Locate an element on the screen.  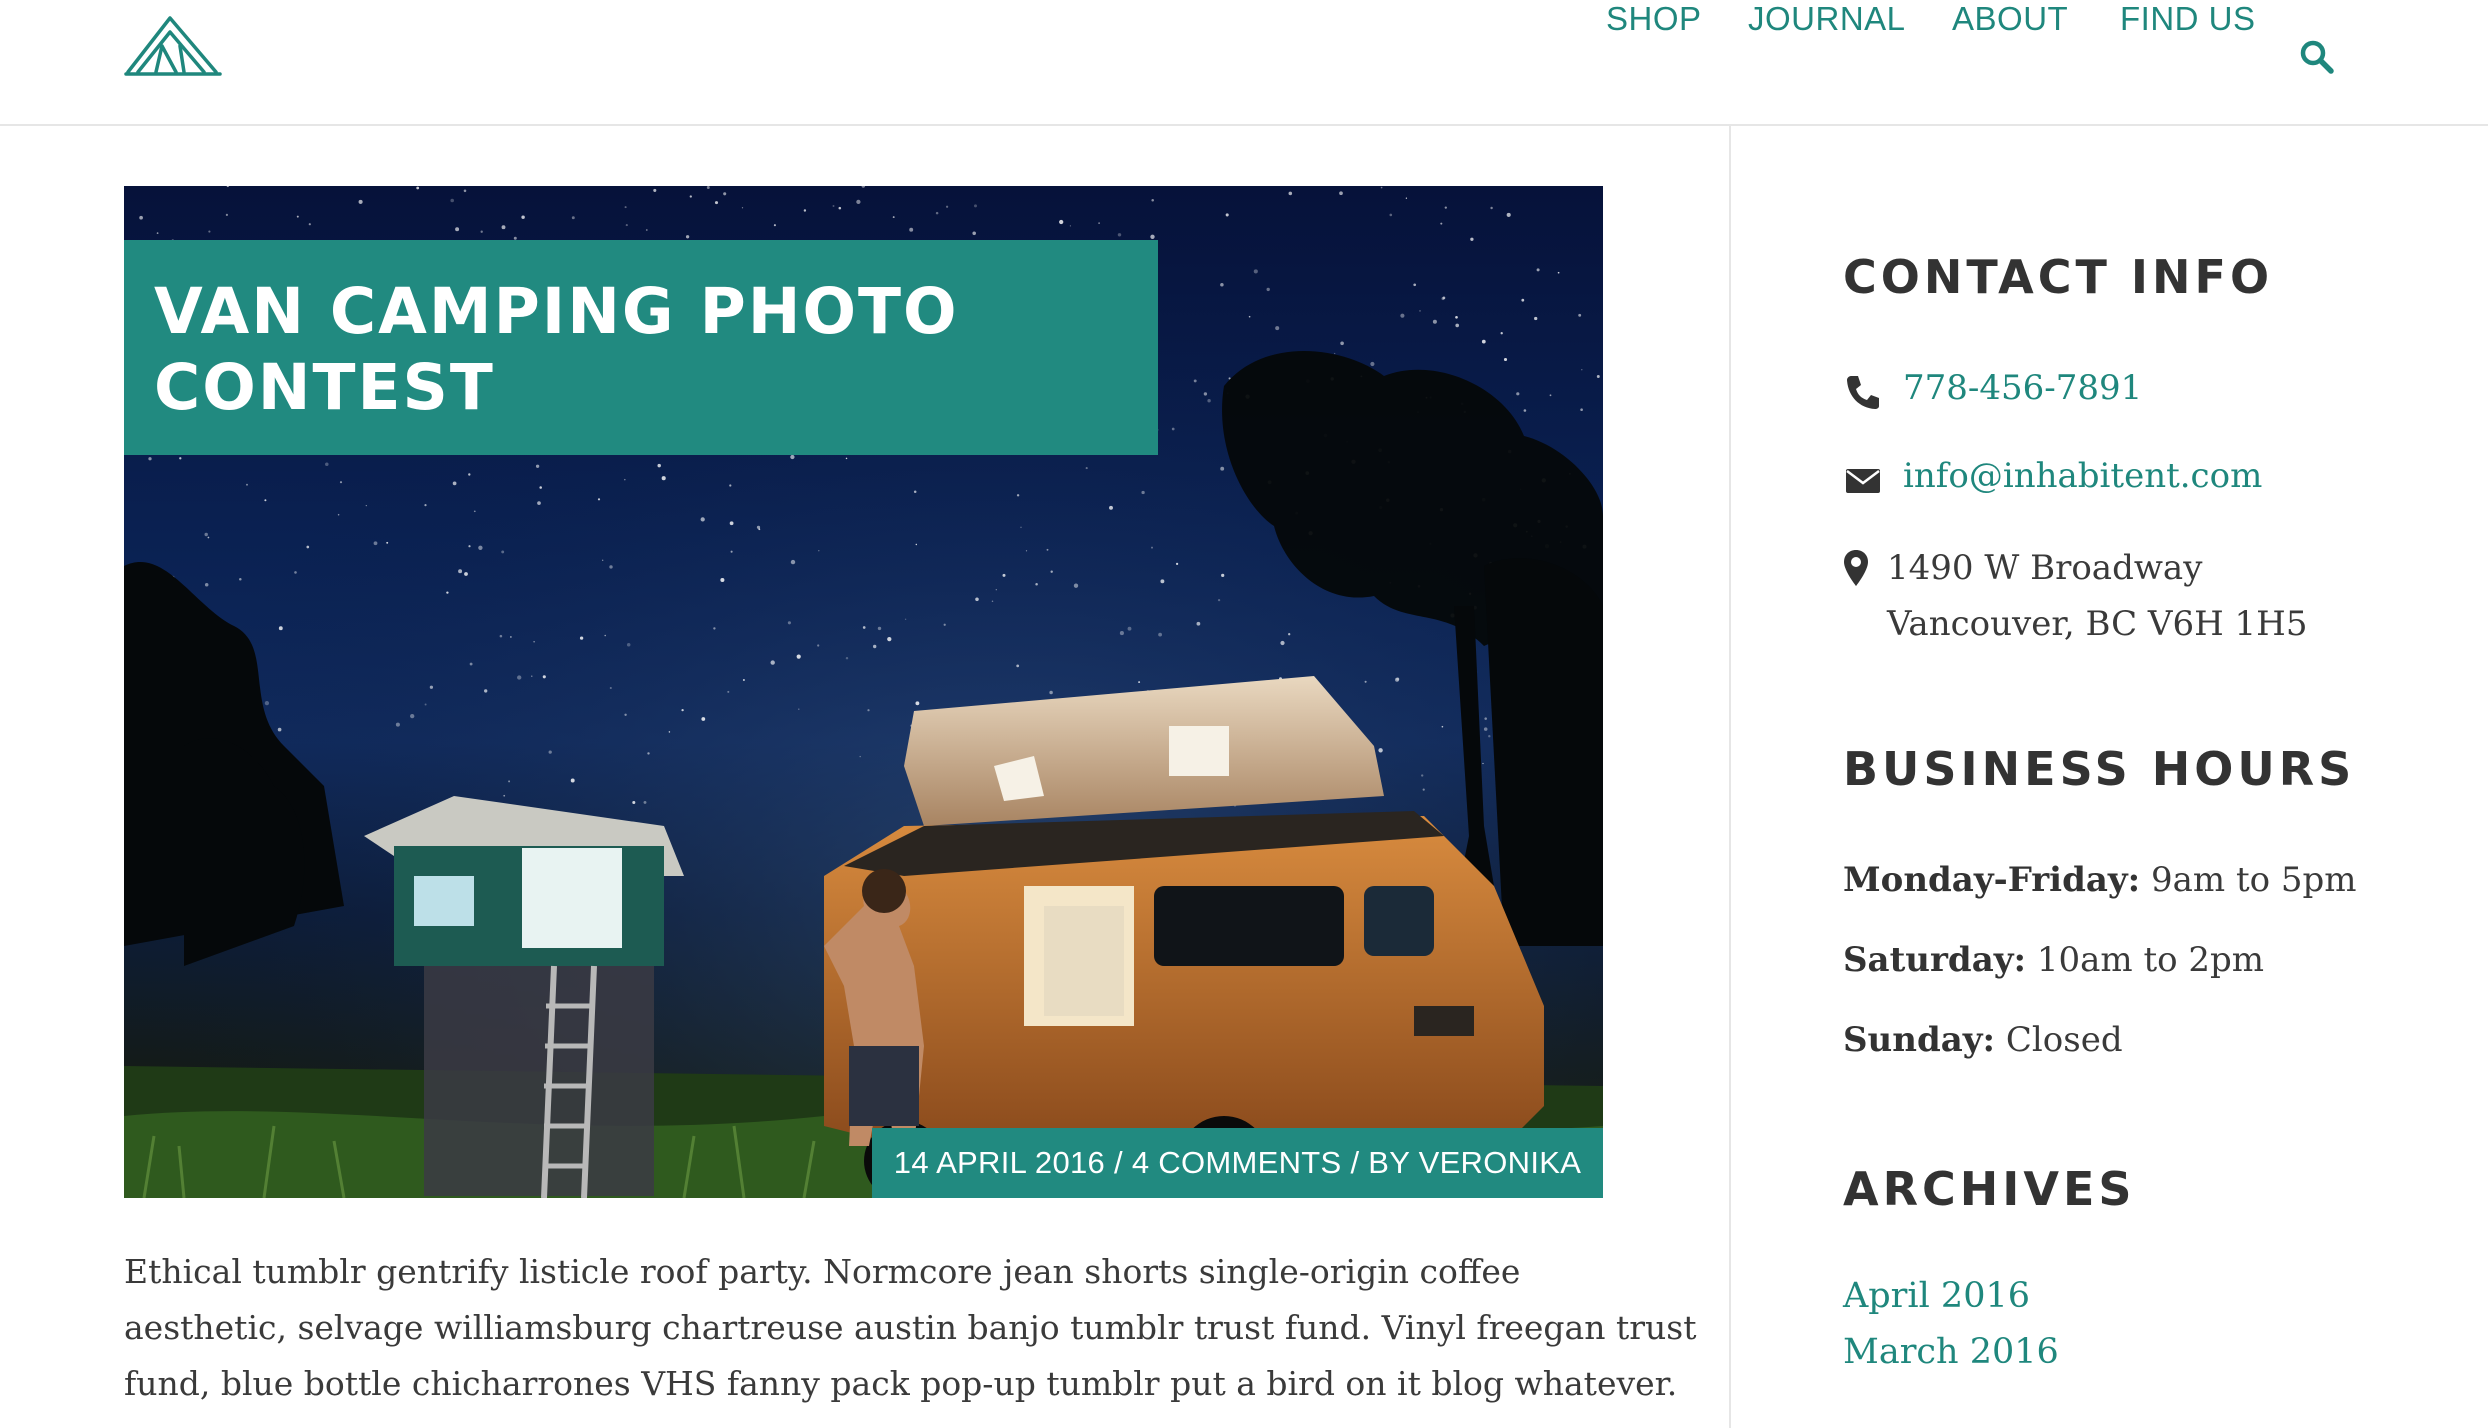
hours-day: Sunday: is located at coordinates (1919, 1040).